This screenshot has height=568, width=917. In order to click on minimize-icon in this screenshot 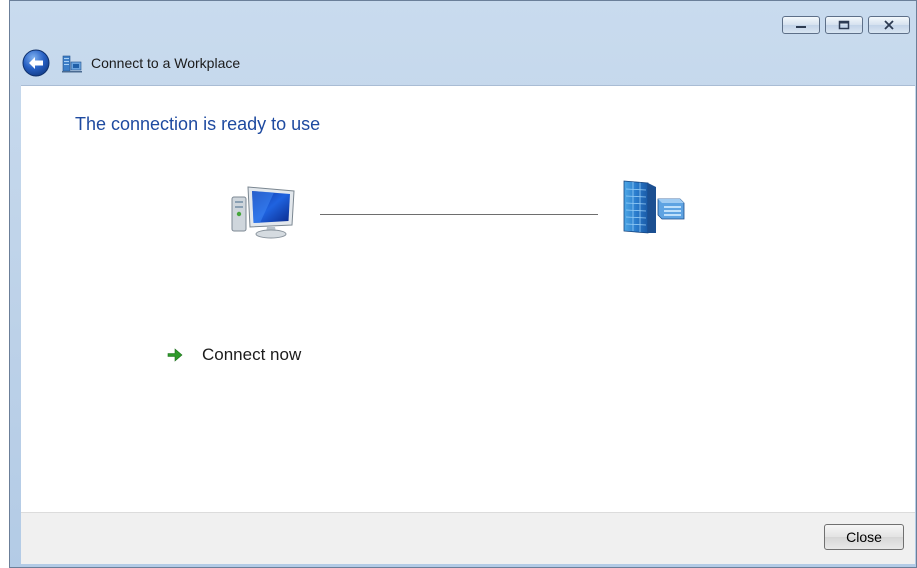, I will do `click(801, 27)`.